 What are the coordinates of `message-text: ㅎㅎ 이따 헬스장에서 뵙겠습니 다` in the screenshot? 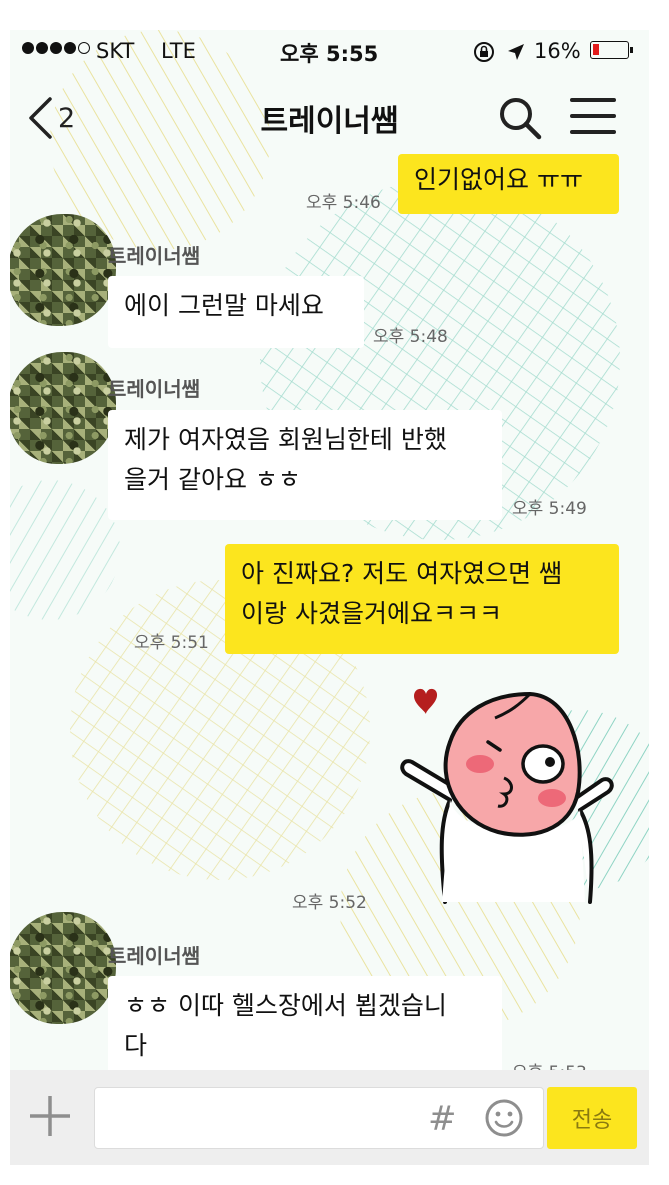 It's located at (285, 1025).